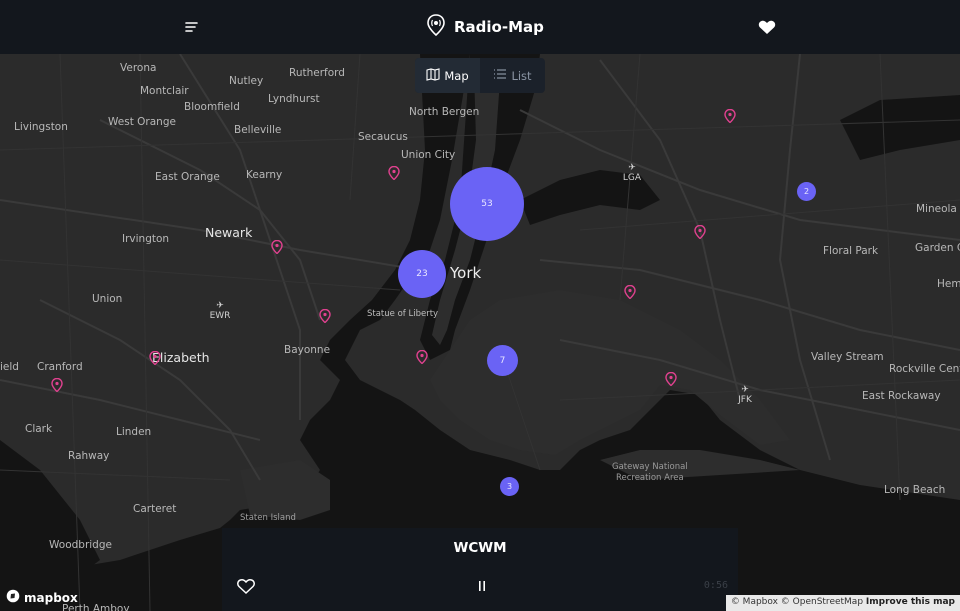  I want to click on improve-map-link: Improve this map, so click(910, 602).